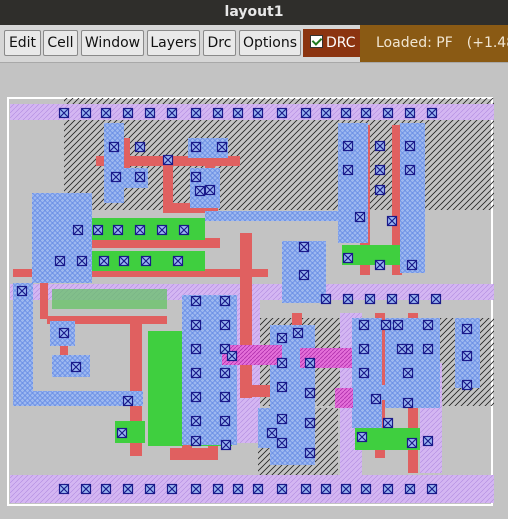 This screenshot has width=508, height=519. I want to click on checkbox-checked-icon, so click(316, 41).